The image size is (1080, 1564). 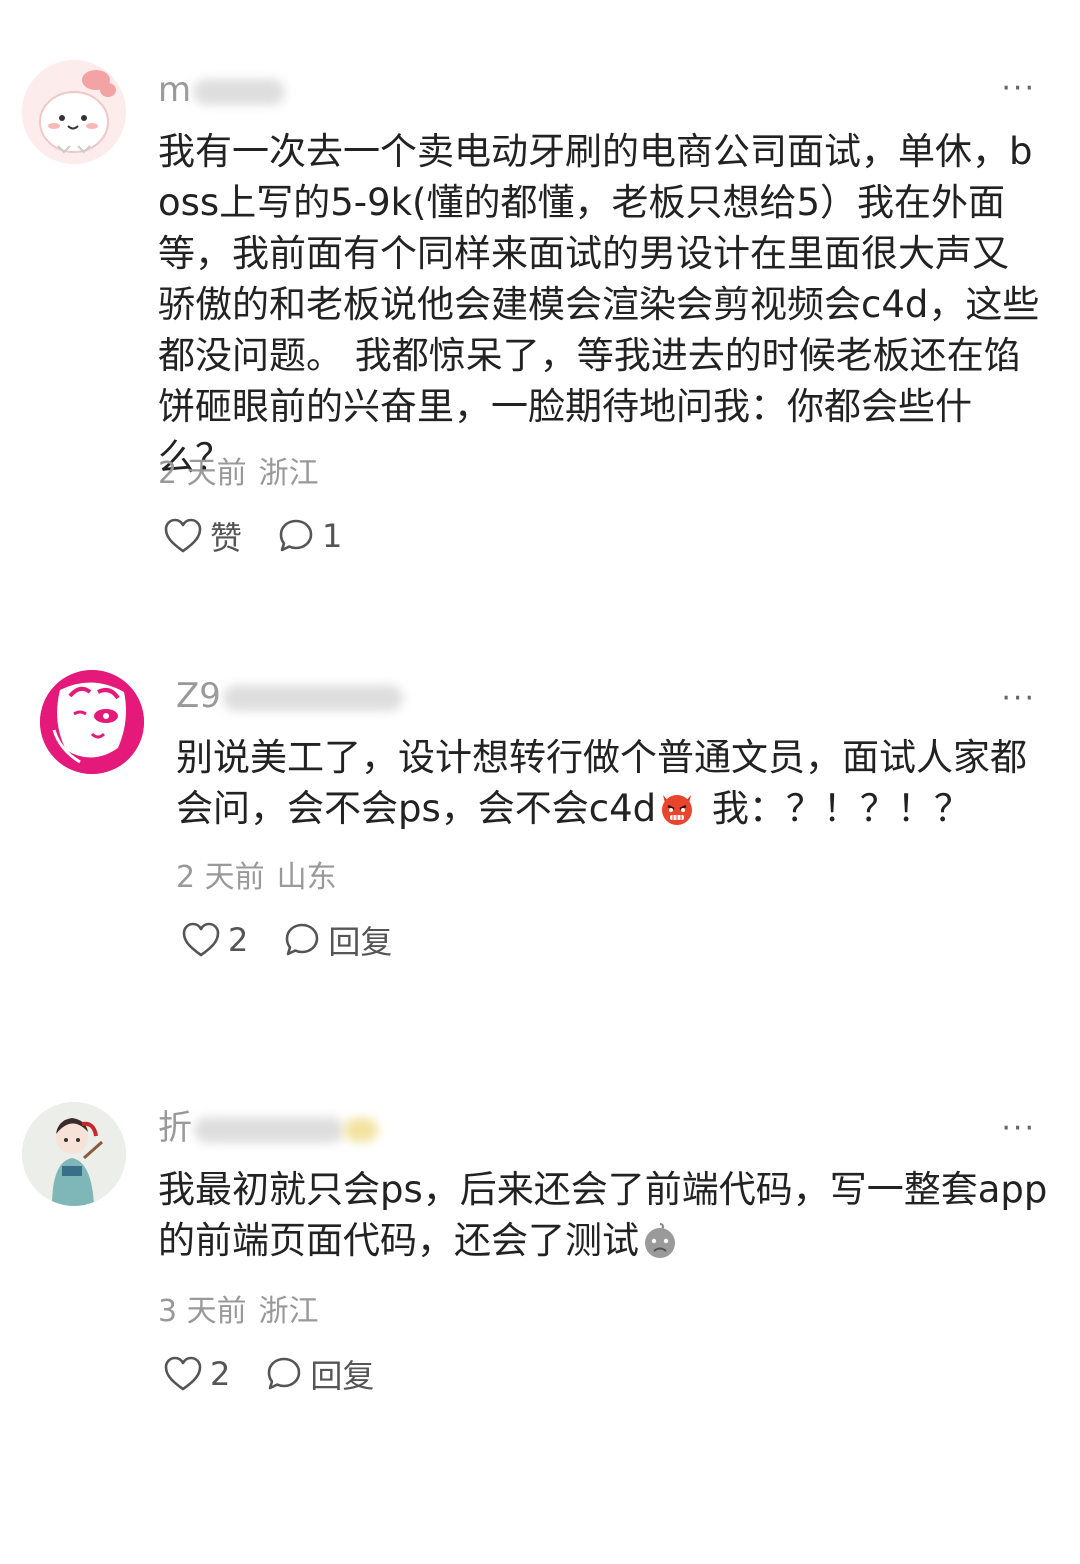 What do you see at coordinates (361, 1129) in the screenshot?
I see `blurred-badge` at bounding box center [361, 1129].